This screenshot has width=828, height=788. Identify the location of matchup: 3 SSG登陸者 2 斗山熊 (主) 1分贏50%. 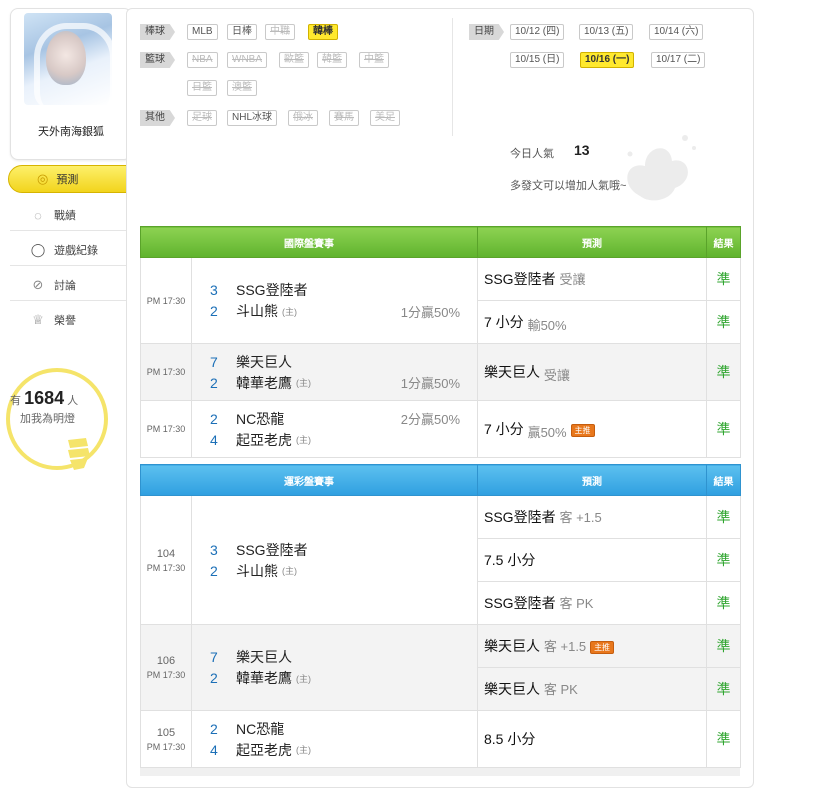
(334, 300).